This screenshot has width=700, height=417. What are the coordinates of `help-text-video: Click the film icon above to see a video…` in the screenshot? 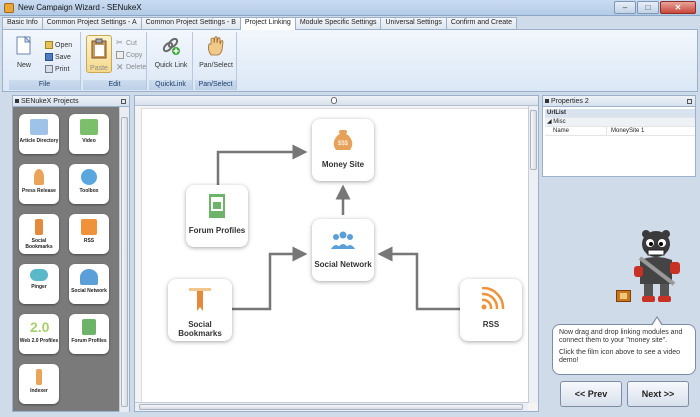 It's located at (620, 356).